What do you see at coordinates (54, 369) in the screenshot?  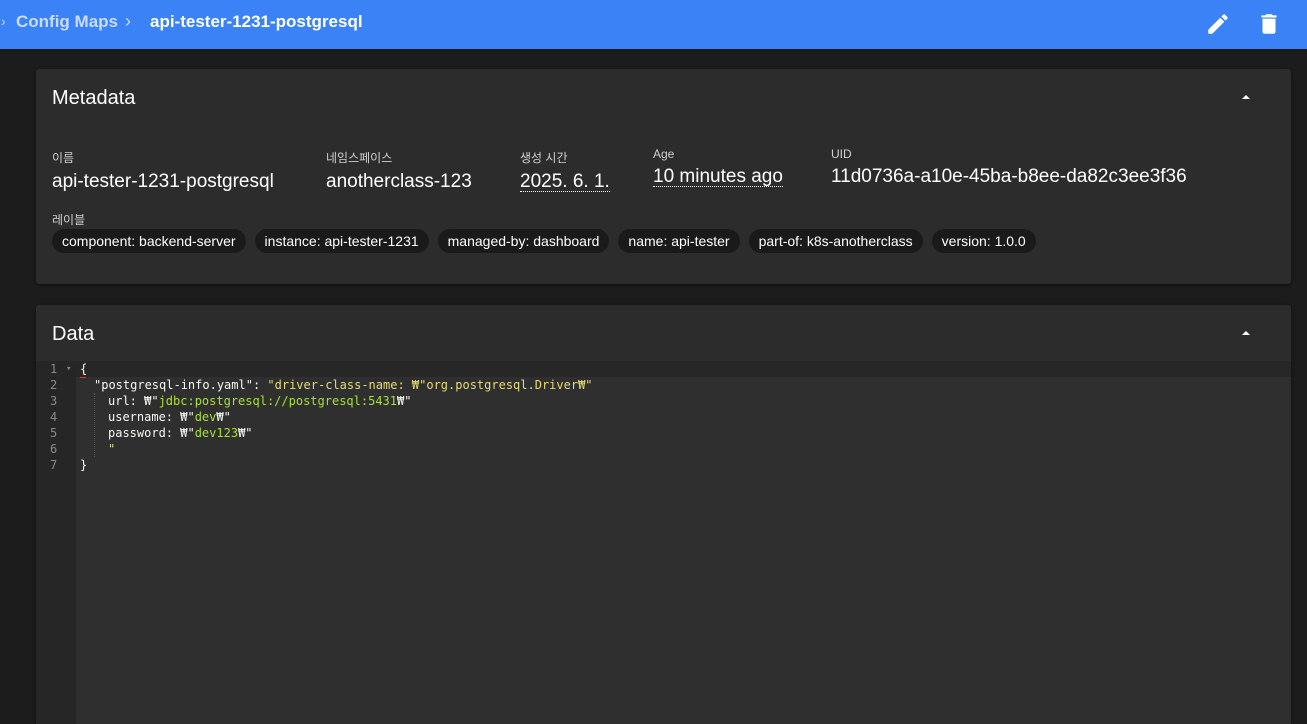 I see `line-number: 1` at bounding box center [54, 369].